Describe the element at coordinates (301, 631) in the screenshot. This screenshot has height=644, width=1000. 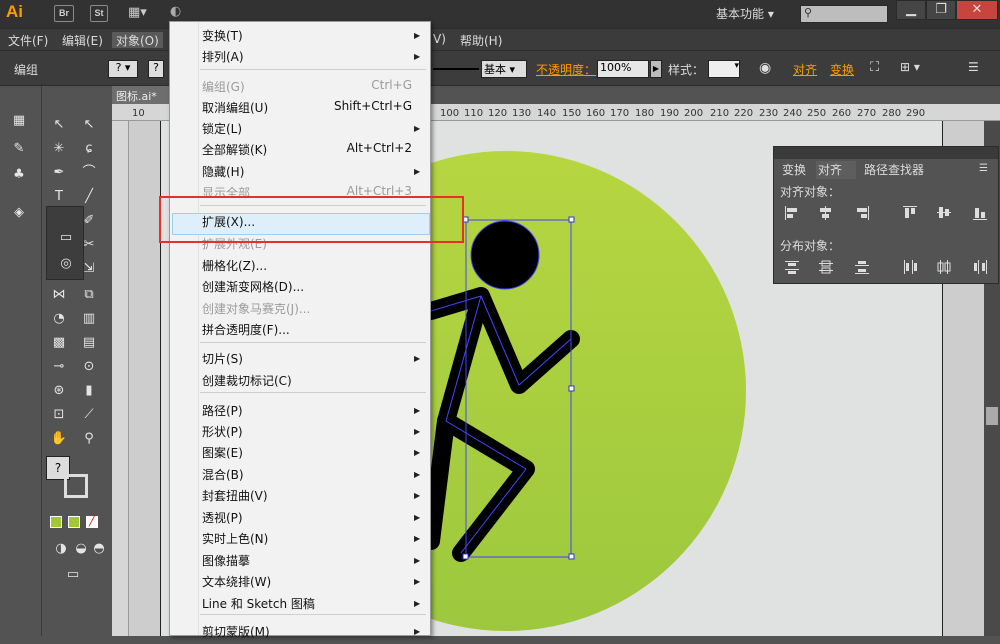
I see `menu-item: 剪切蒙版(M) ▶` at that location.